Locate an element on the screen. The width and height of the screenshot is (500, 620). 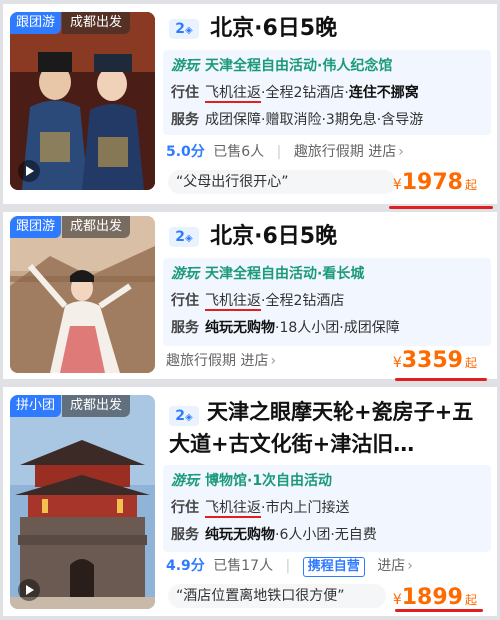
travel-rest-text: ·全程2钻酒店 is located at coordinates (303, 301).